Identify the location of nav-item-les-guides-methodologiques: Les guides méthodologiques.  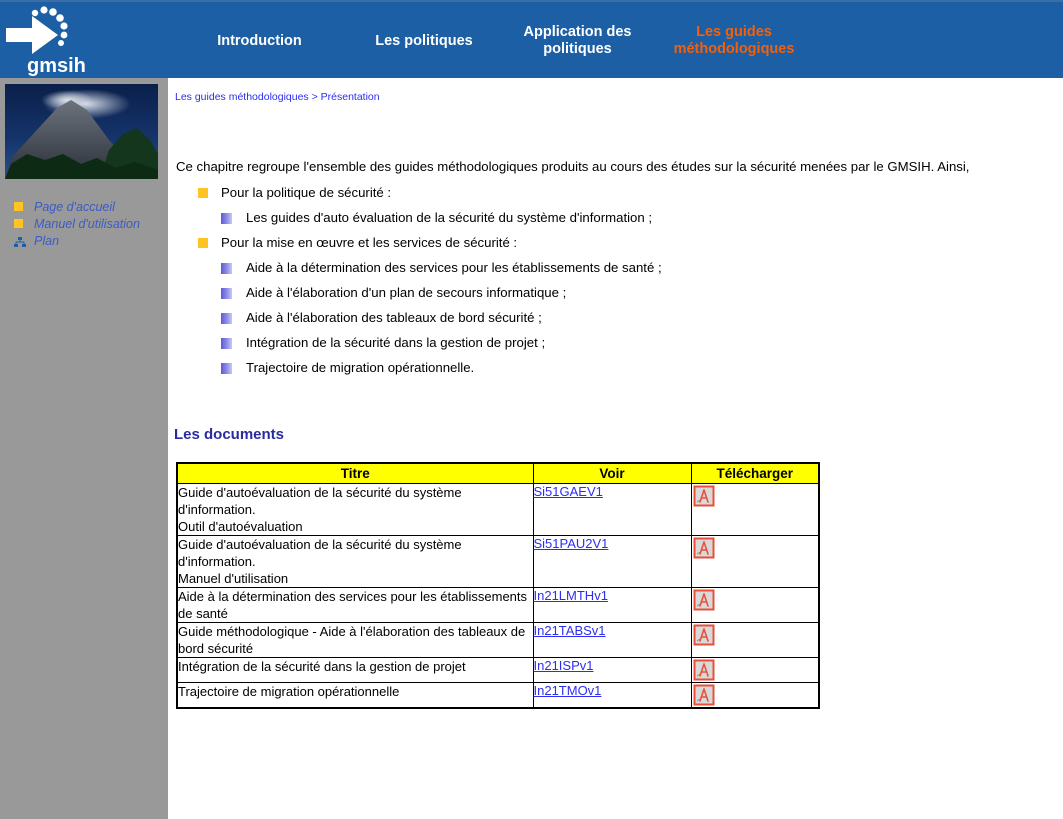
(734, 41).